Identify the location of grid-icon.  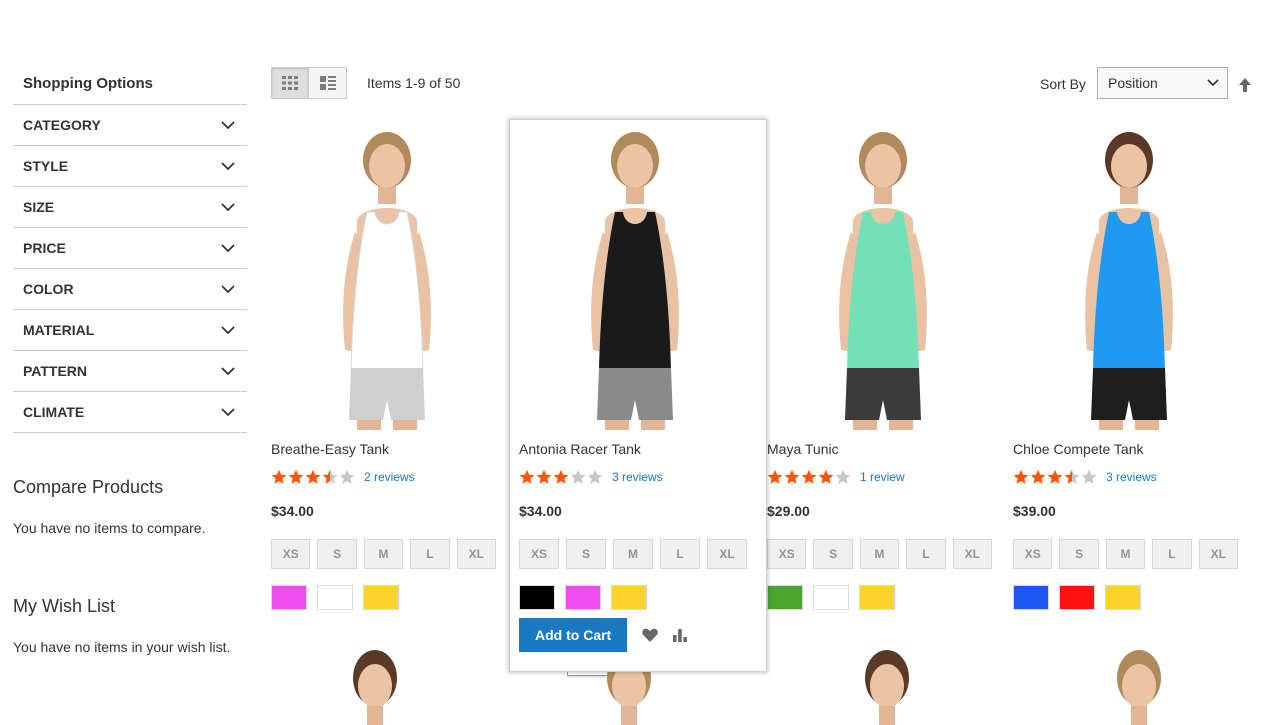
(290, 83).